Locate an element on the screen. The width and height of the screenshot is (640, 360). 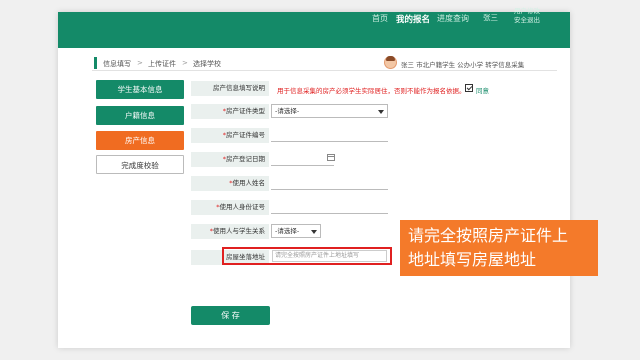
field-label-reg-date: *房产登记日期 is located at coordinates (230, 159).